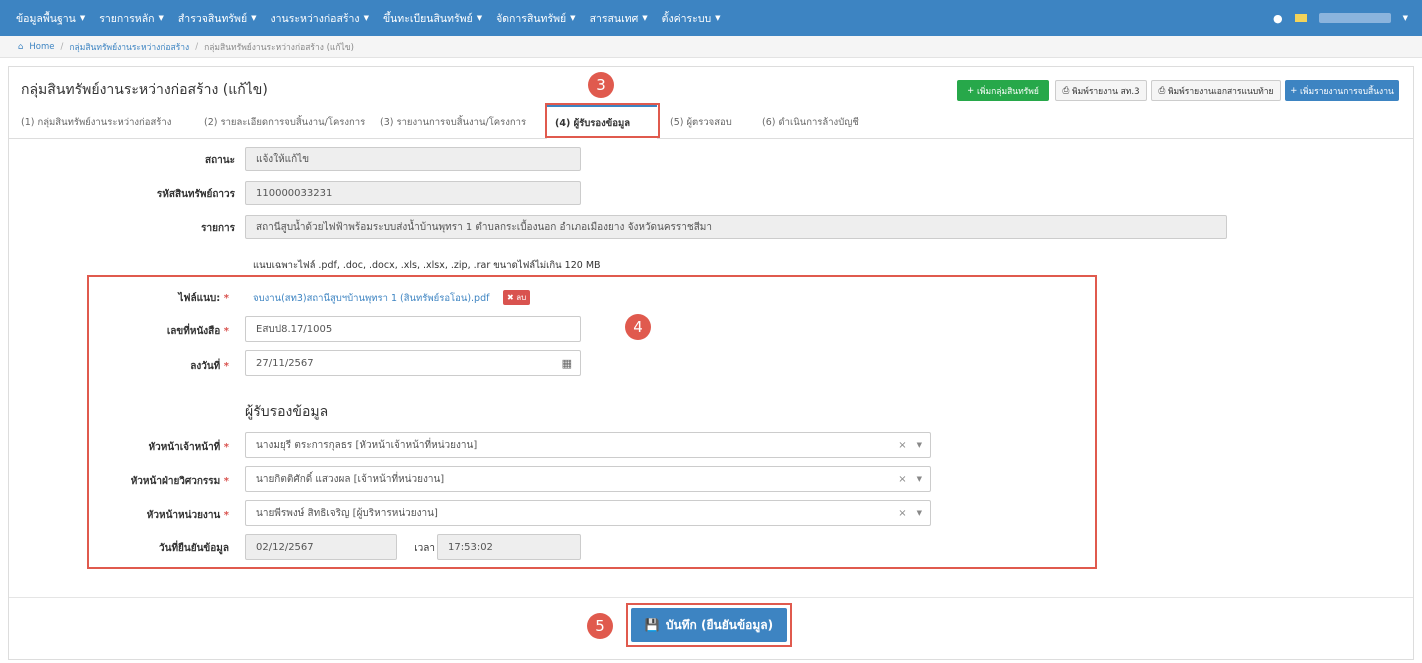 This screenshot has width=1422, height=663. What do you see at coordinates (413, 329) in the screenshot?
I see `doc-no-input: Eสบป8.17/1005` at bounding box center [413, 329].